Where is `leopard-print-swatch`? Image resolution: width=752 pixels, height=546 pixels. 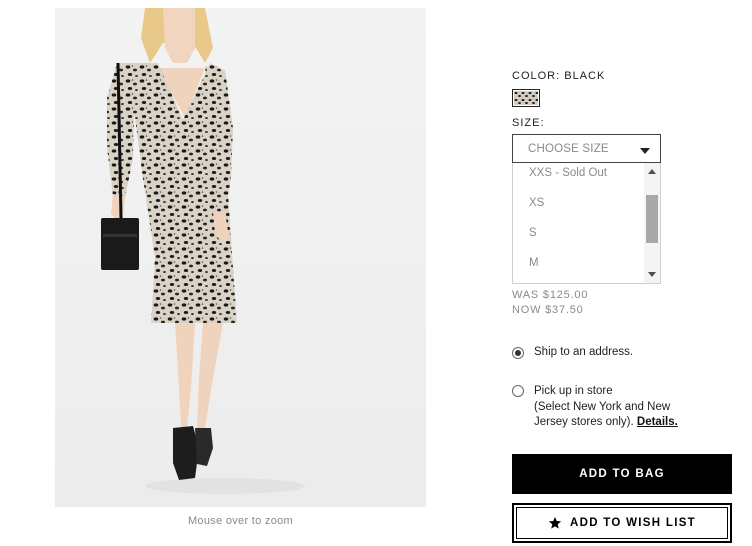 leopard-print-swatch is located at coordinates (526, 98).